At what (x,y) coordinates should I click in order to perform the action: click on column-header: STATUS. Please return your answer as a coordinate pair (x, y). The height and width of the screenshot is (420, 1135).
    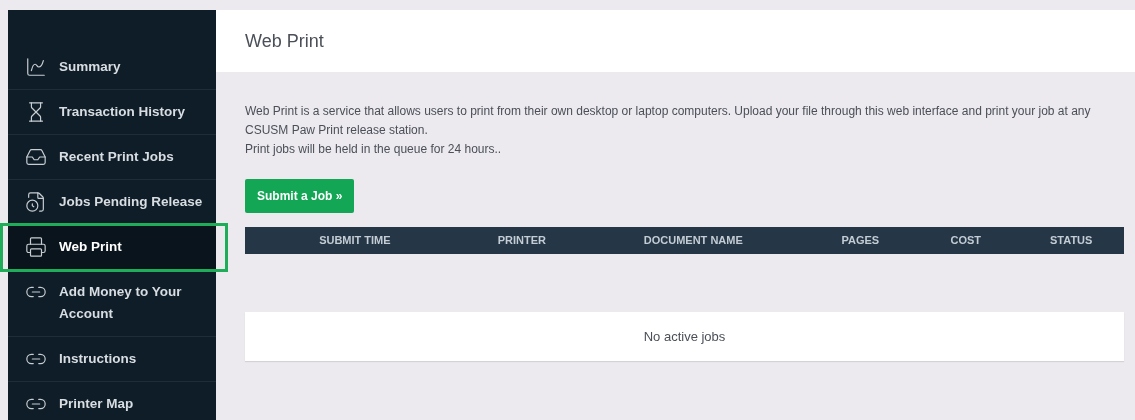
    Looking at the image, I should click on (1071, 241).